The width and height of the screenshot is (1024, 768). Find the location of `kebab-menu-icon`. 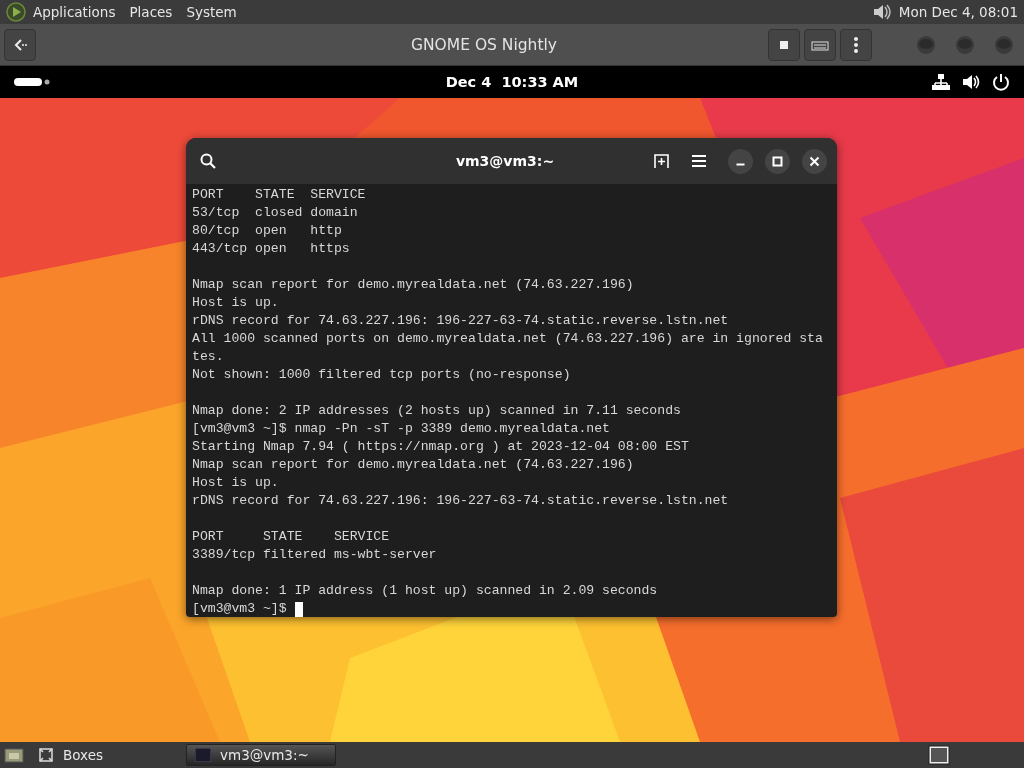

kebab-menu-icon is located at coordinates (856, 44).